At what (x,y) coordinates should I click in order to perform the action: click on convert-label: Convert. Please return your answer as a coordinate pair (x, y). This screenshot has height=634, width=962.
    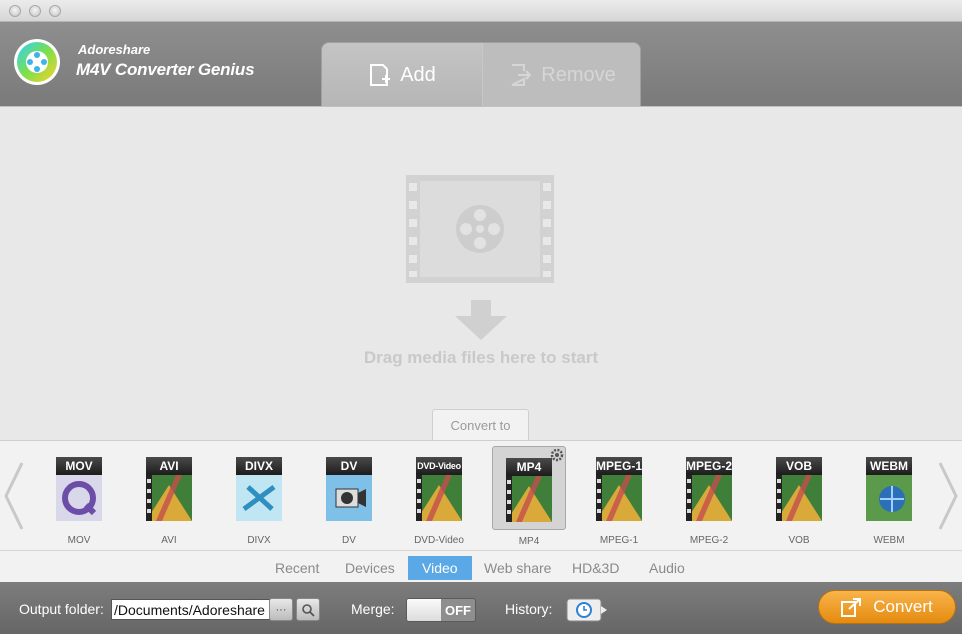
    Looking at the image, I should click on (903, 606).